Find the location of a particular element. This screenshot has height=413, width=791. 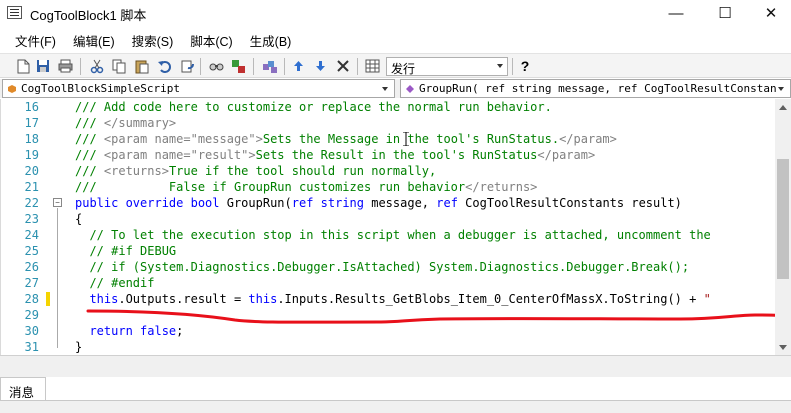

menu-search: 搜索(S) is located at coordinates (153, 40).